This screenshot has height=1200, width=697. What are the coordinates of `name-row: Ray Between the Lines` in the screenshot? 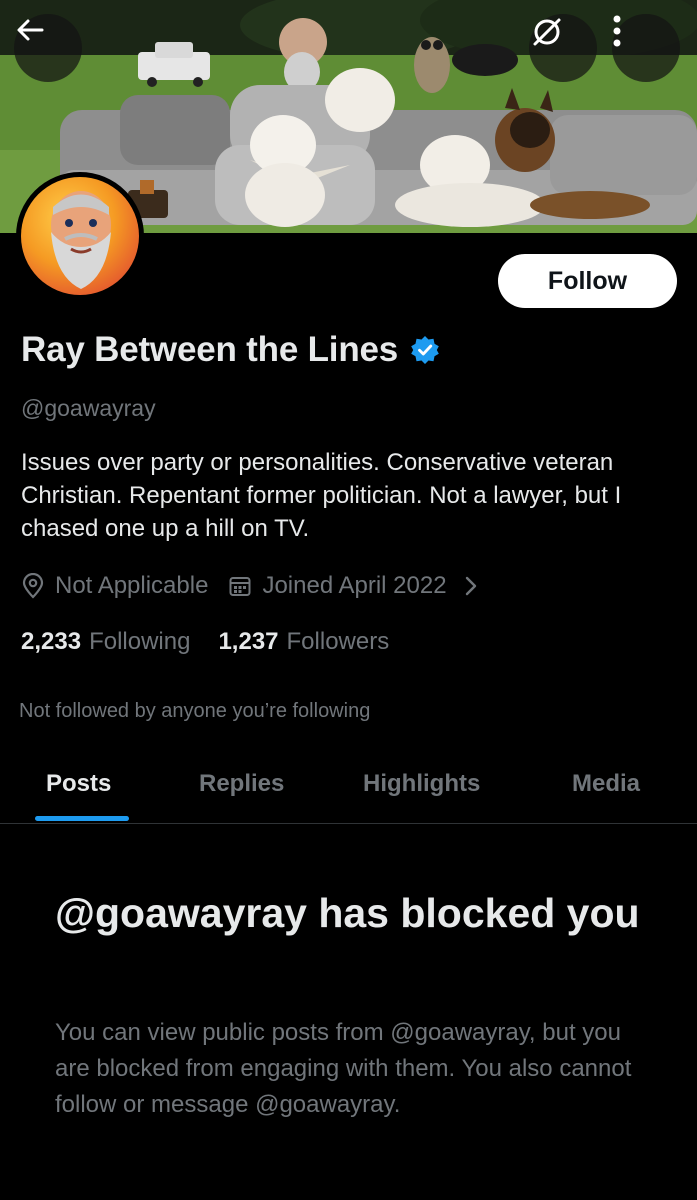 It's located at (230, 350).